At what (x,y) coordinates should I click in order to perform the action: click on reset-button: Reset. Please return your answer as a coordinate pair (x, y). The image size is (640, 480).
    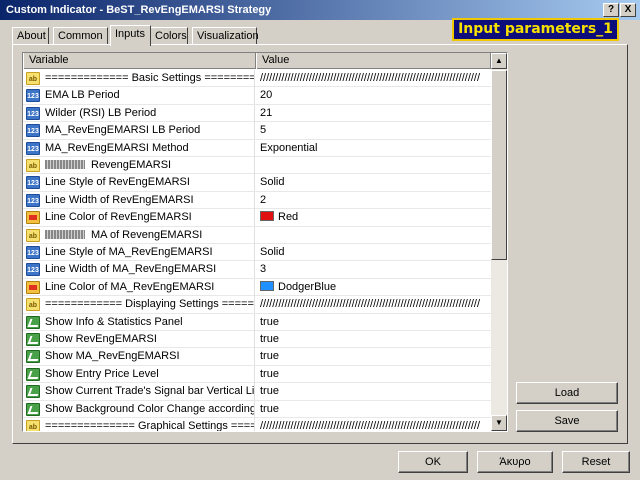
    Looking at the image, I should click on (596, 462).